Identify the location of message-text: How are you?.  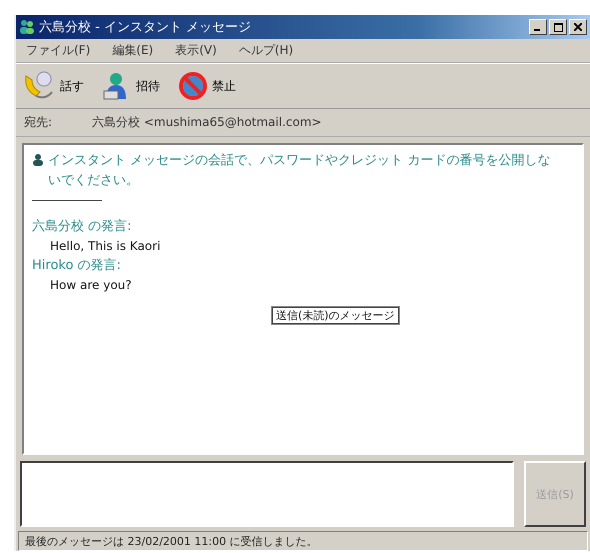
(91, 285).